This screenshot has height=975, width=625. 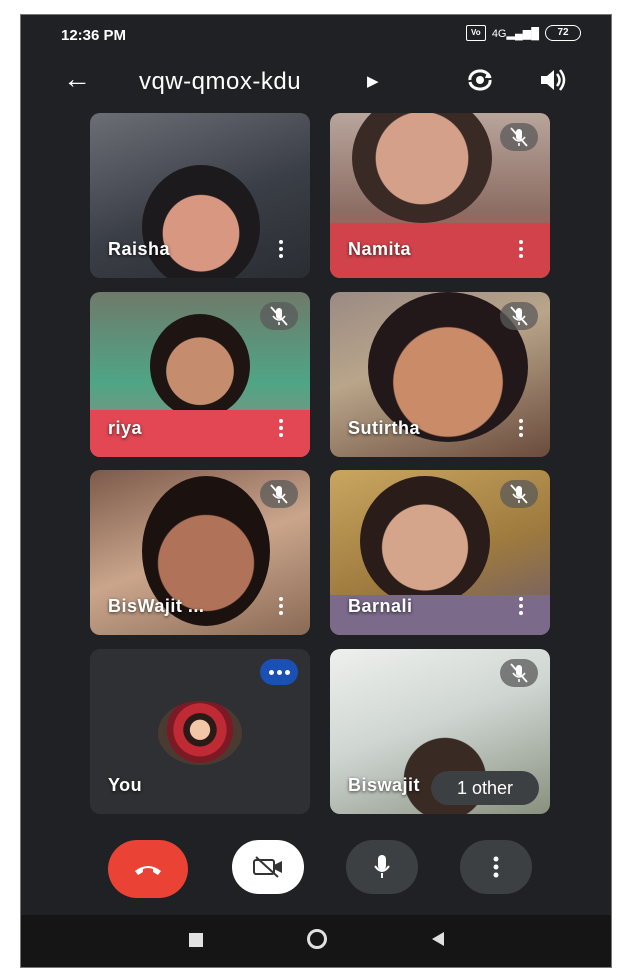 What do you see at coordinates (552, 82) in the screenshot?
I see `speaker-icon` at bounding box center [552, 82].